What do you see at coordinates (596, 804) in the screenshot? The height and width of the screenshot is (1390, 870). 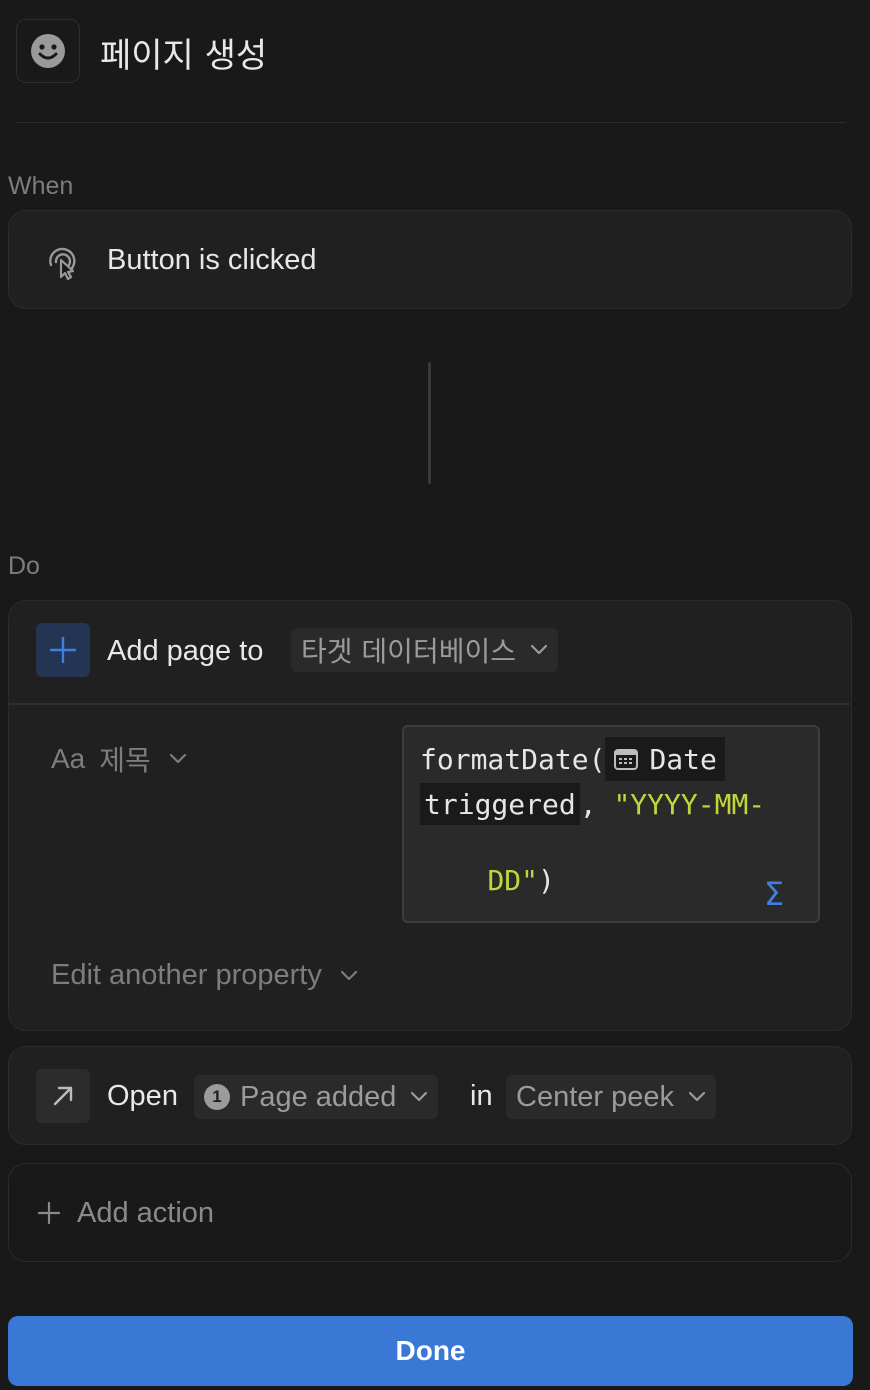 I see `formula-comma: ,` at bounding box center [596, 804].